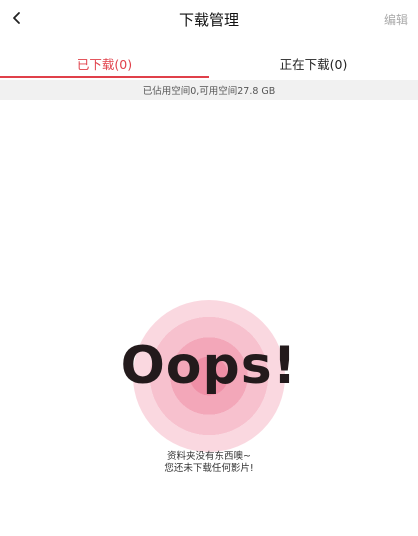 The height and width of the screenshot is (536, 418). I want to click on empty-state-submessage: 您还未下载任何影片!, so click(209, 468).